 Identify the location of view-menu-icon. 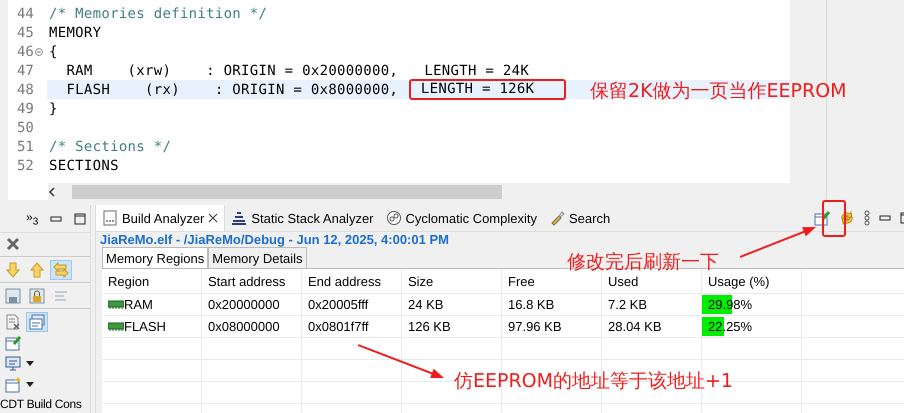
(867, 218).